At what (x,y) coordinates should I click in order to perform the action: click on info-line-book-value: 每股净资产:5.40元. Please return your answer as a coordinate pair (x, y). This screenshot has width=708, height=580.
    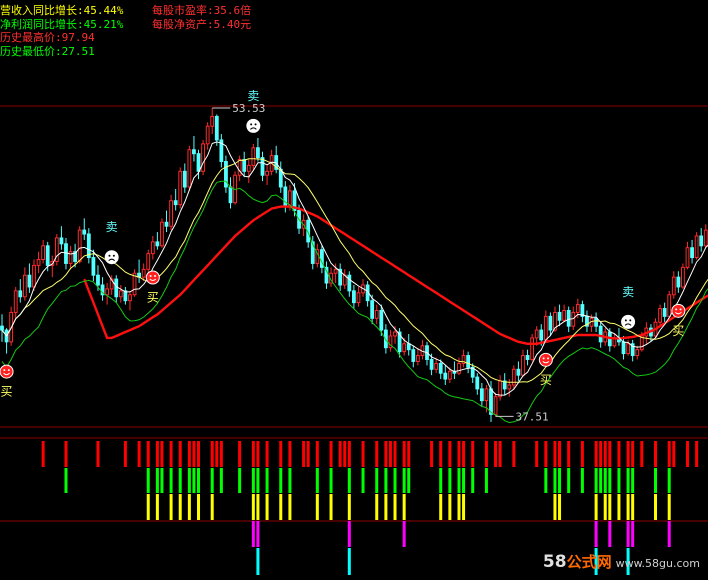
    Looking at the image, I should click on (202, 24).